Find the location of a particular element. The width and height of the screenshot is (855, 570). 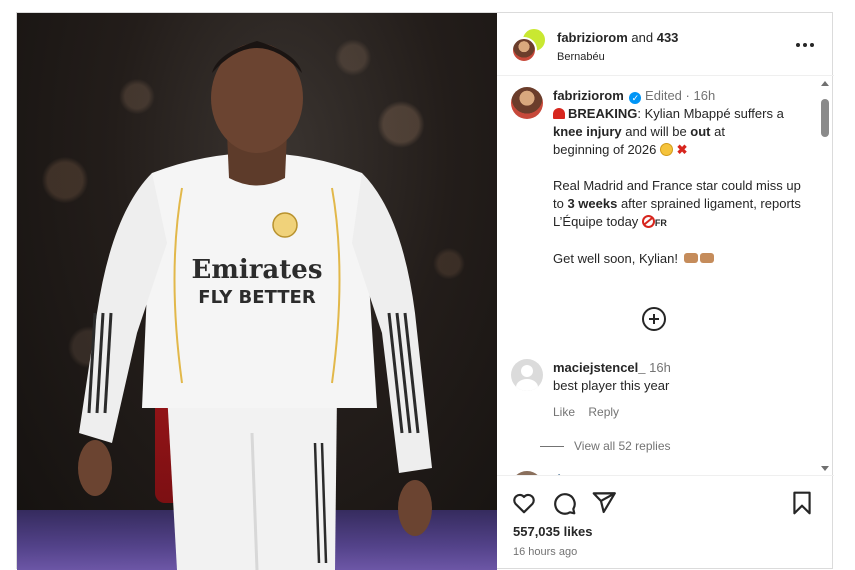

view-replies-label: View all 52 replies is located at coordinates (622, 446).